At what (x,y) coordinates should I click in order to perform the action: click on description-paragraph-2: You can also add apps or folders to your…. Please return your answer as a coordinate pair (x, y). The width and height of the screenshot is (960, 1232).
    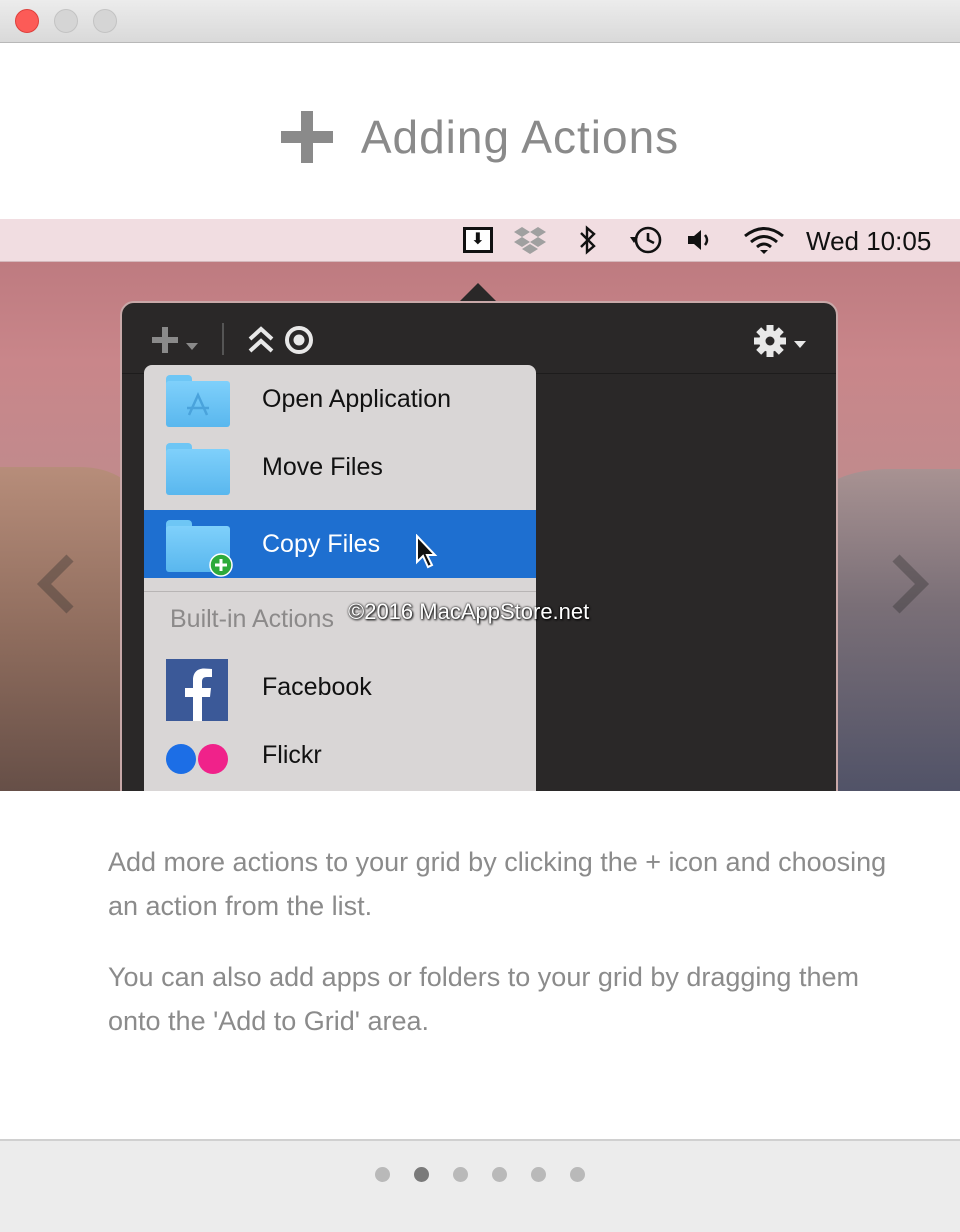
    Looking at the image, I should click on (483, 999).